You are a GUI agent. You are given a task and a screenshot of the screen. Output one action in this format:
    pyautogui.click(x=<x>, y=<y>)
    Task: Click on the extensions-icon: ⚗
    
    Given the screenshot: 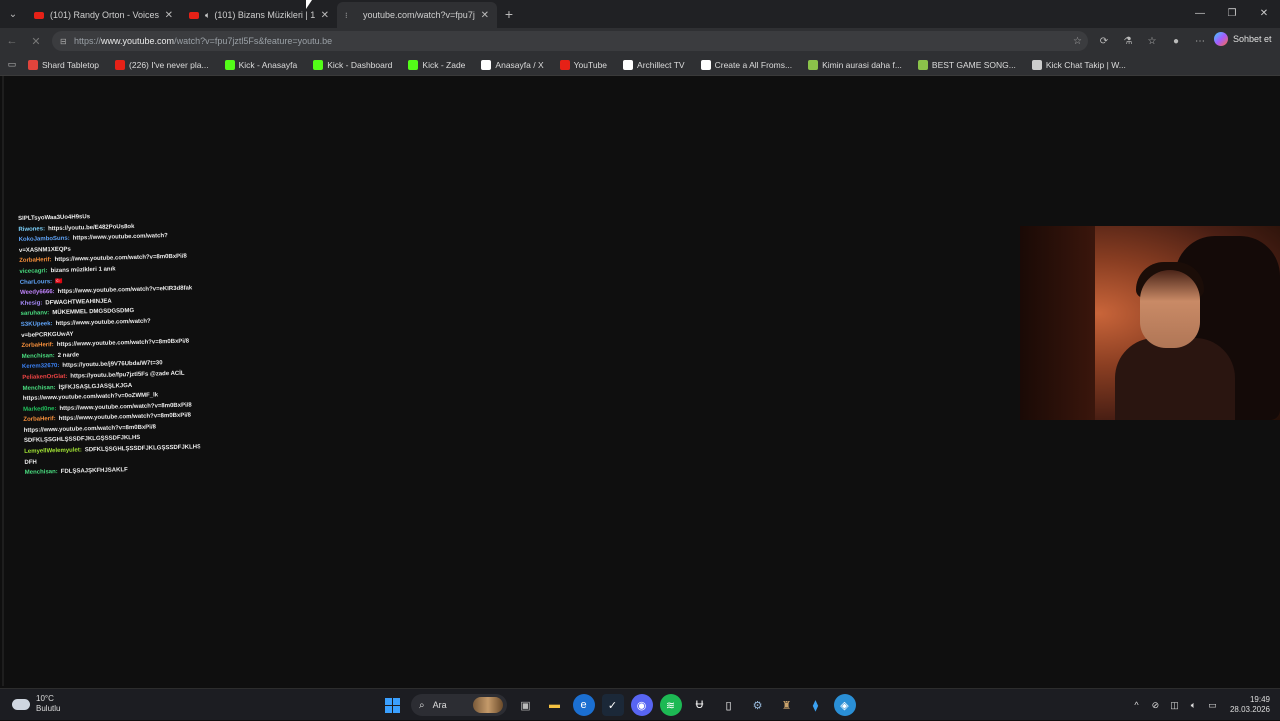 What is the action you would take?
    pyautogui.click(x=1128, y=41)
    